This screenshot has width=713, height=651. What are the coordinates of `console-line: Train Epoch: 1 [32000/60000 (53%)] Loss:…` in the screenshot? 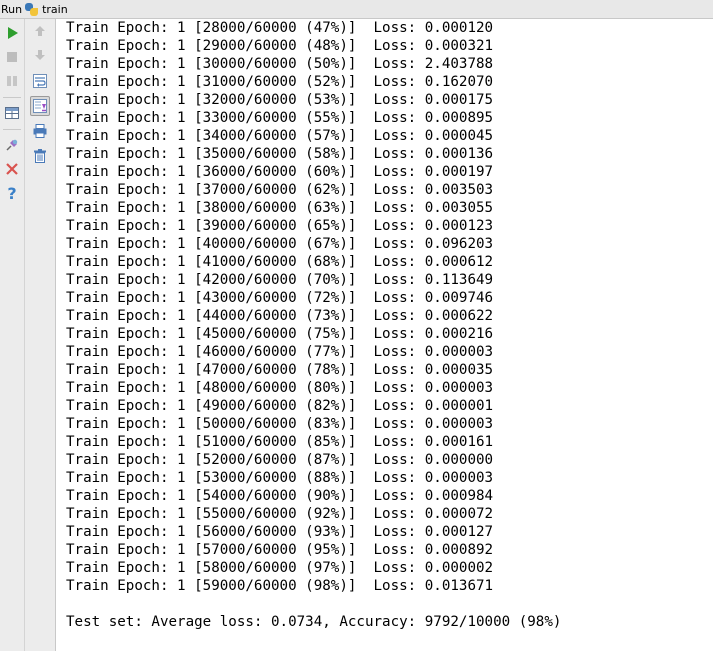 It's located at (280, 100).